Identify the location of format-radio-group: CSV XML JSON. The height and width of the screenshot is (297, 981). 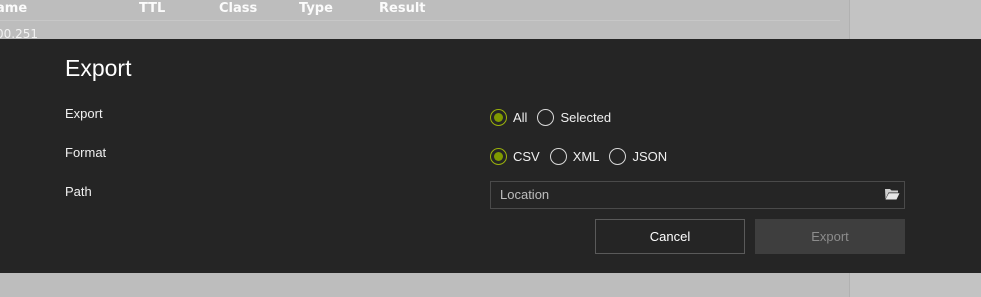
(583, 156).